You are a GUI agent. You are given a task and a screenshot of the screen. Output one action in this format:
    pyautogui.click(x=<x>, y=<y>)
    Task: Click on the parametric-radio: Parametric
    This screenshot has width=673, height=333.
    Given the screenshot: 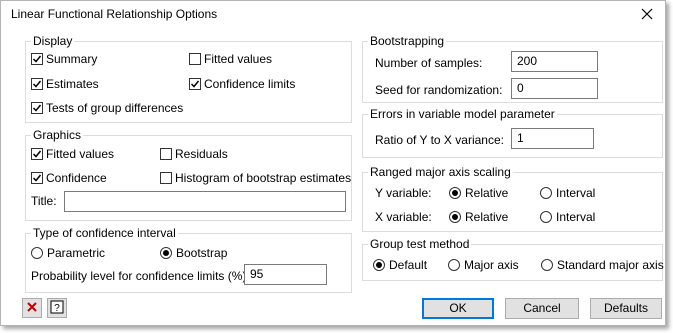 What is the action you would take?
    pyautogui.click(x=68, y=253)
    